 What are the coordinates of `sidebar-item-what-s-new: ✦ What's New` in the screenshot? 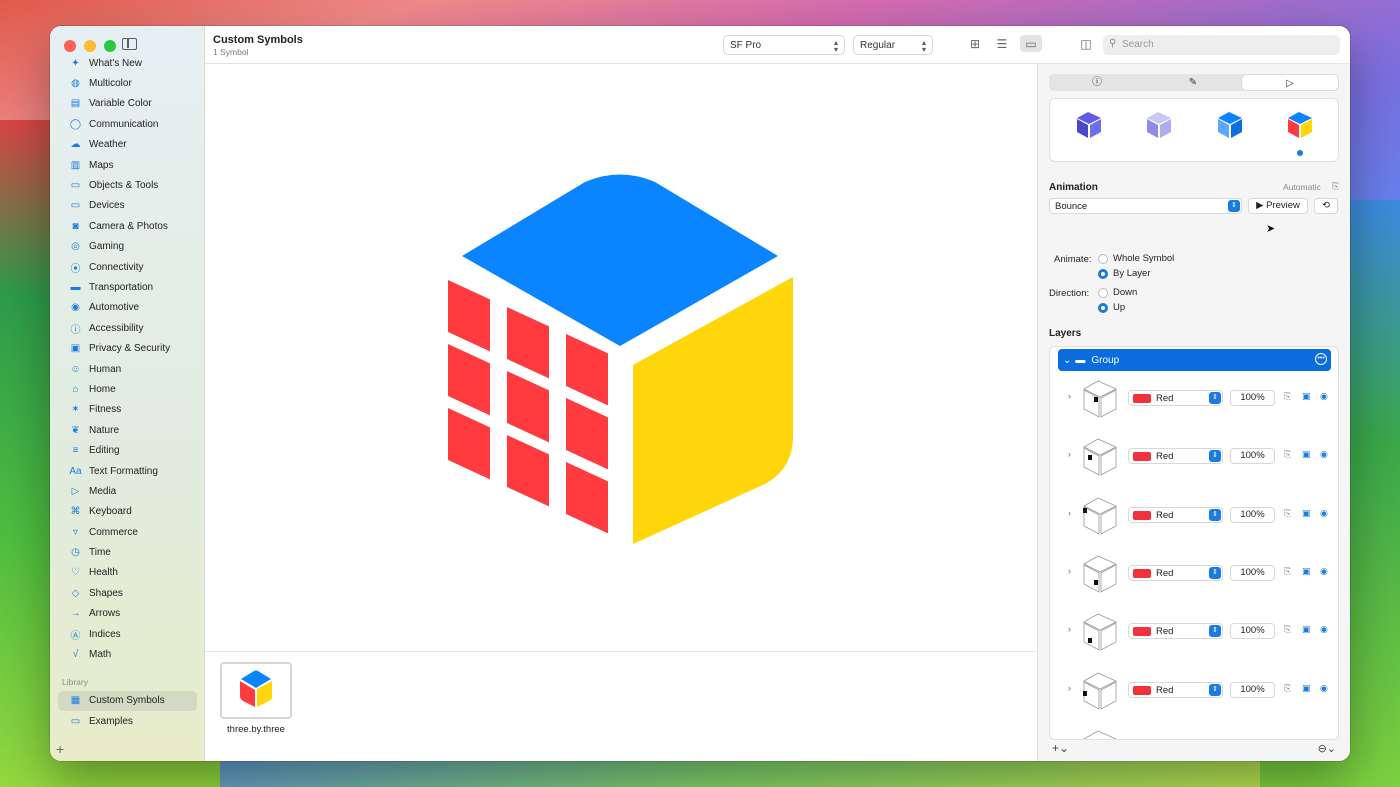 It's located at (127, 63).